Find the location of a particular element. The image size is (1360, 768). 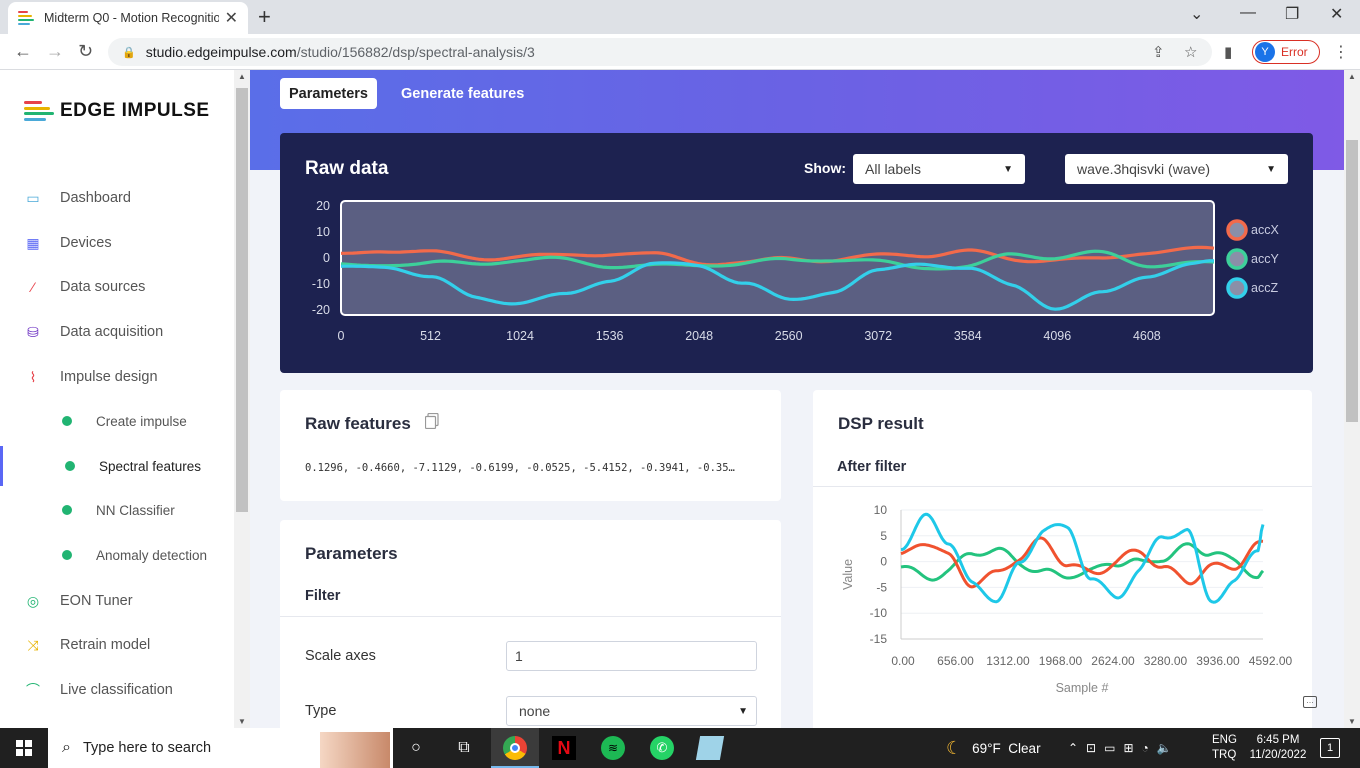

sidebar-item-anomaly-detection: Anomaly detection is located at coordinates (117, 555).